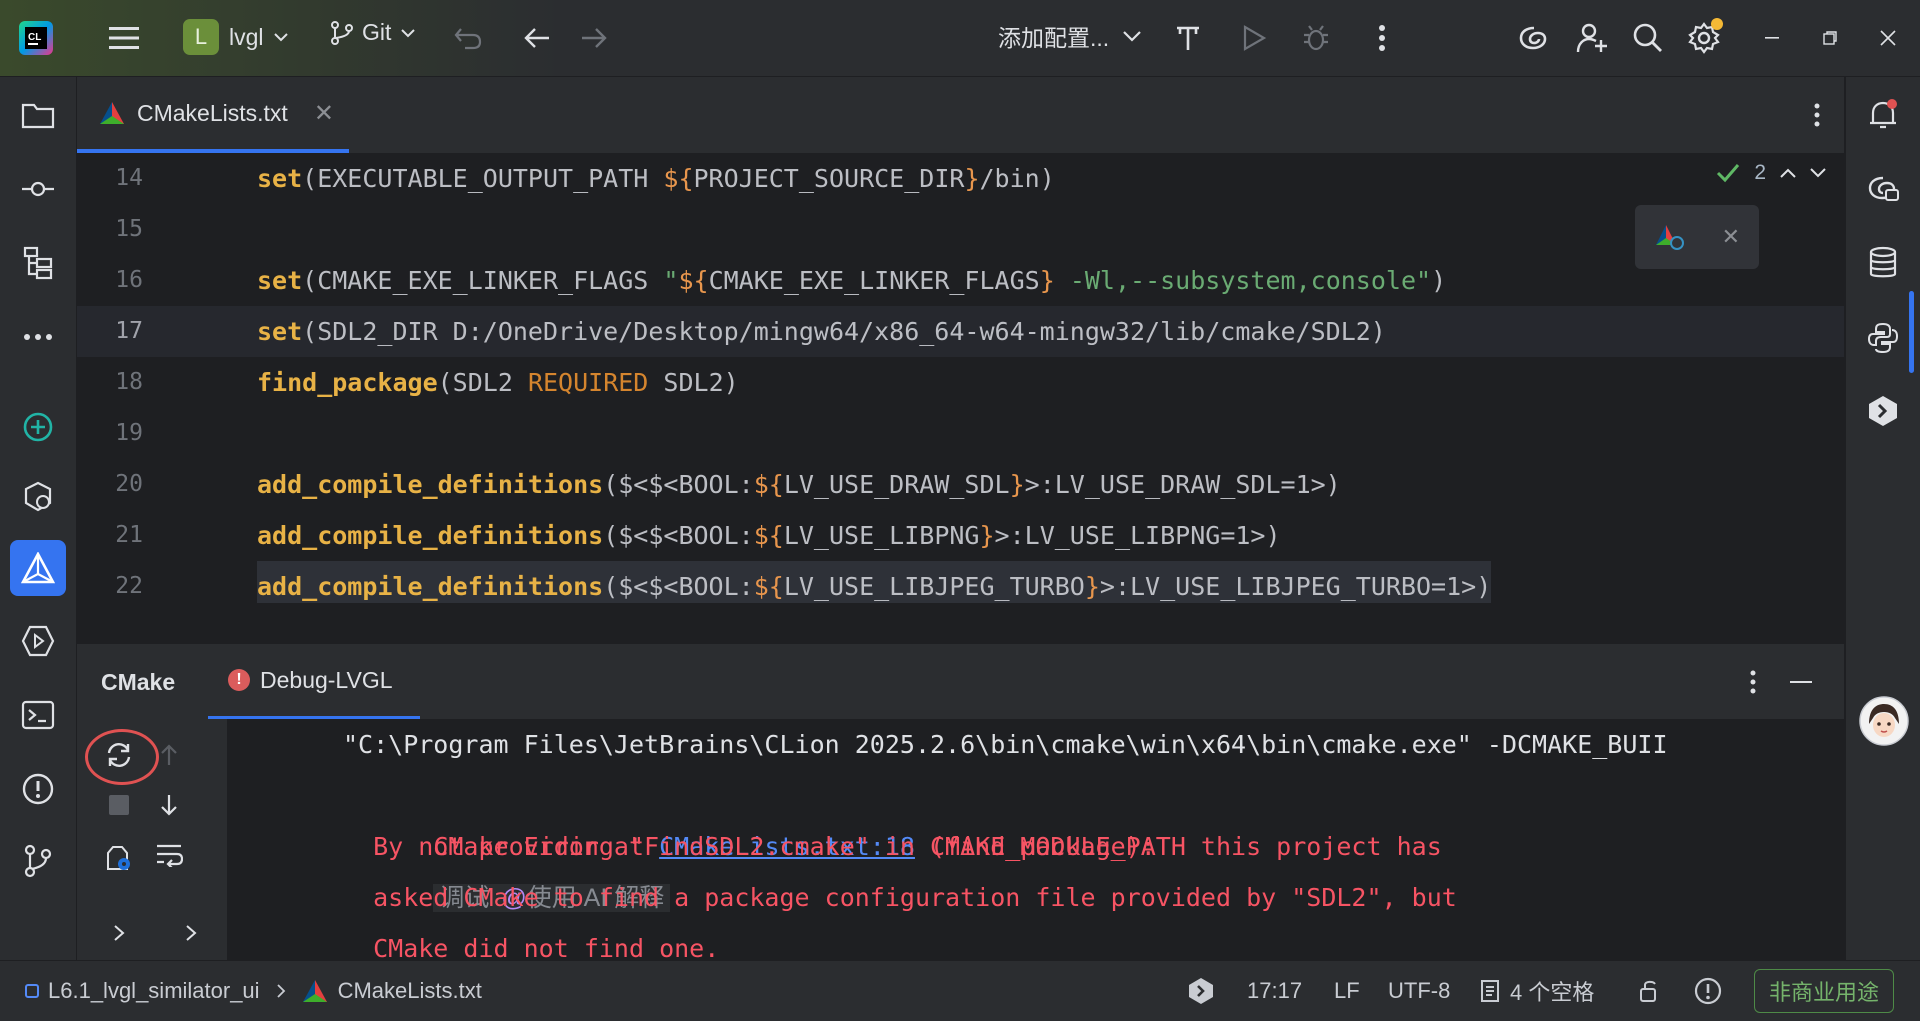  I want to click on clion-logo-icon: CL, so click(36, 38).